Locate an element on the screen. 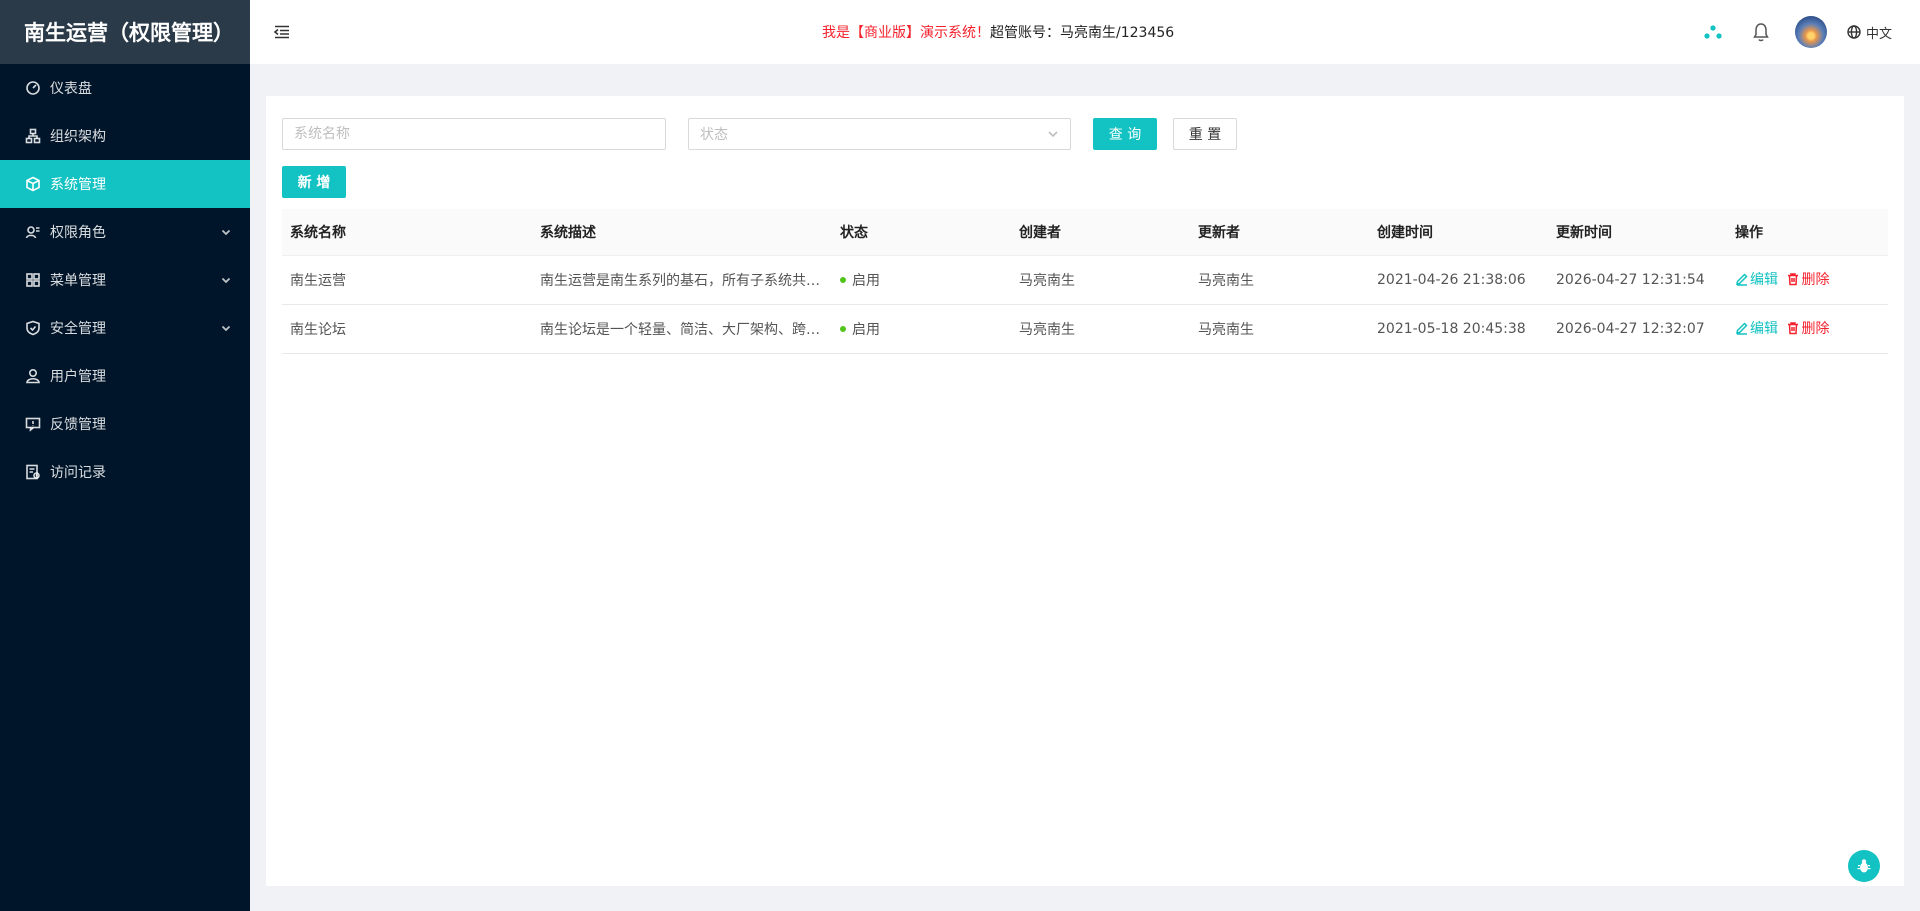 The height and width of the screenshot is (911, 1920). cell-updated-time: 2026-04-27 12:32:07 is located at coordinates (1637, 329).